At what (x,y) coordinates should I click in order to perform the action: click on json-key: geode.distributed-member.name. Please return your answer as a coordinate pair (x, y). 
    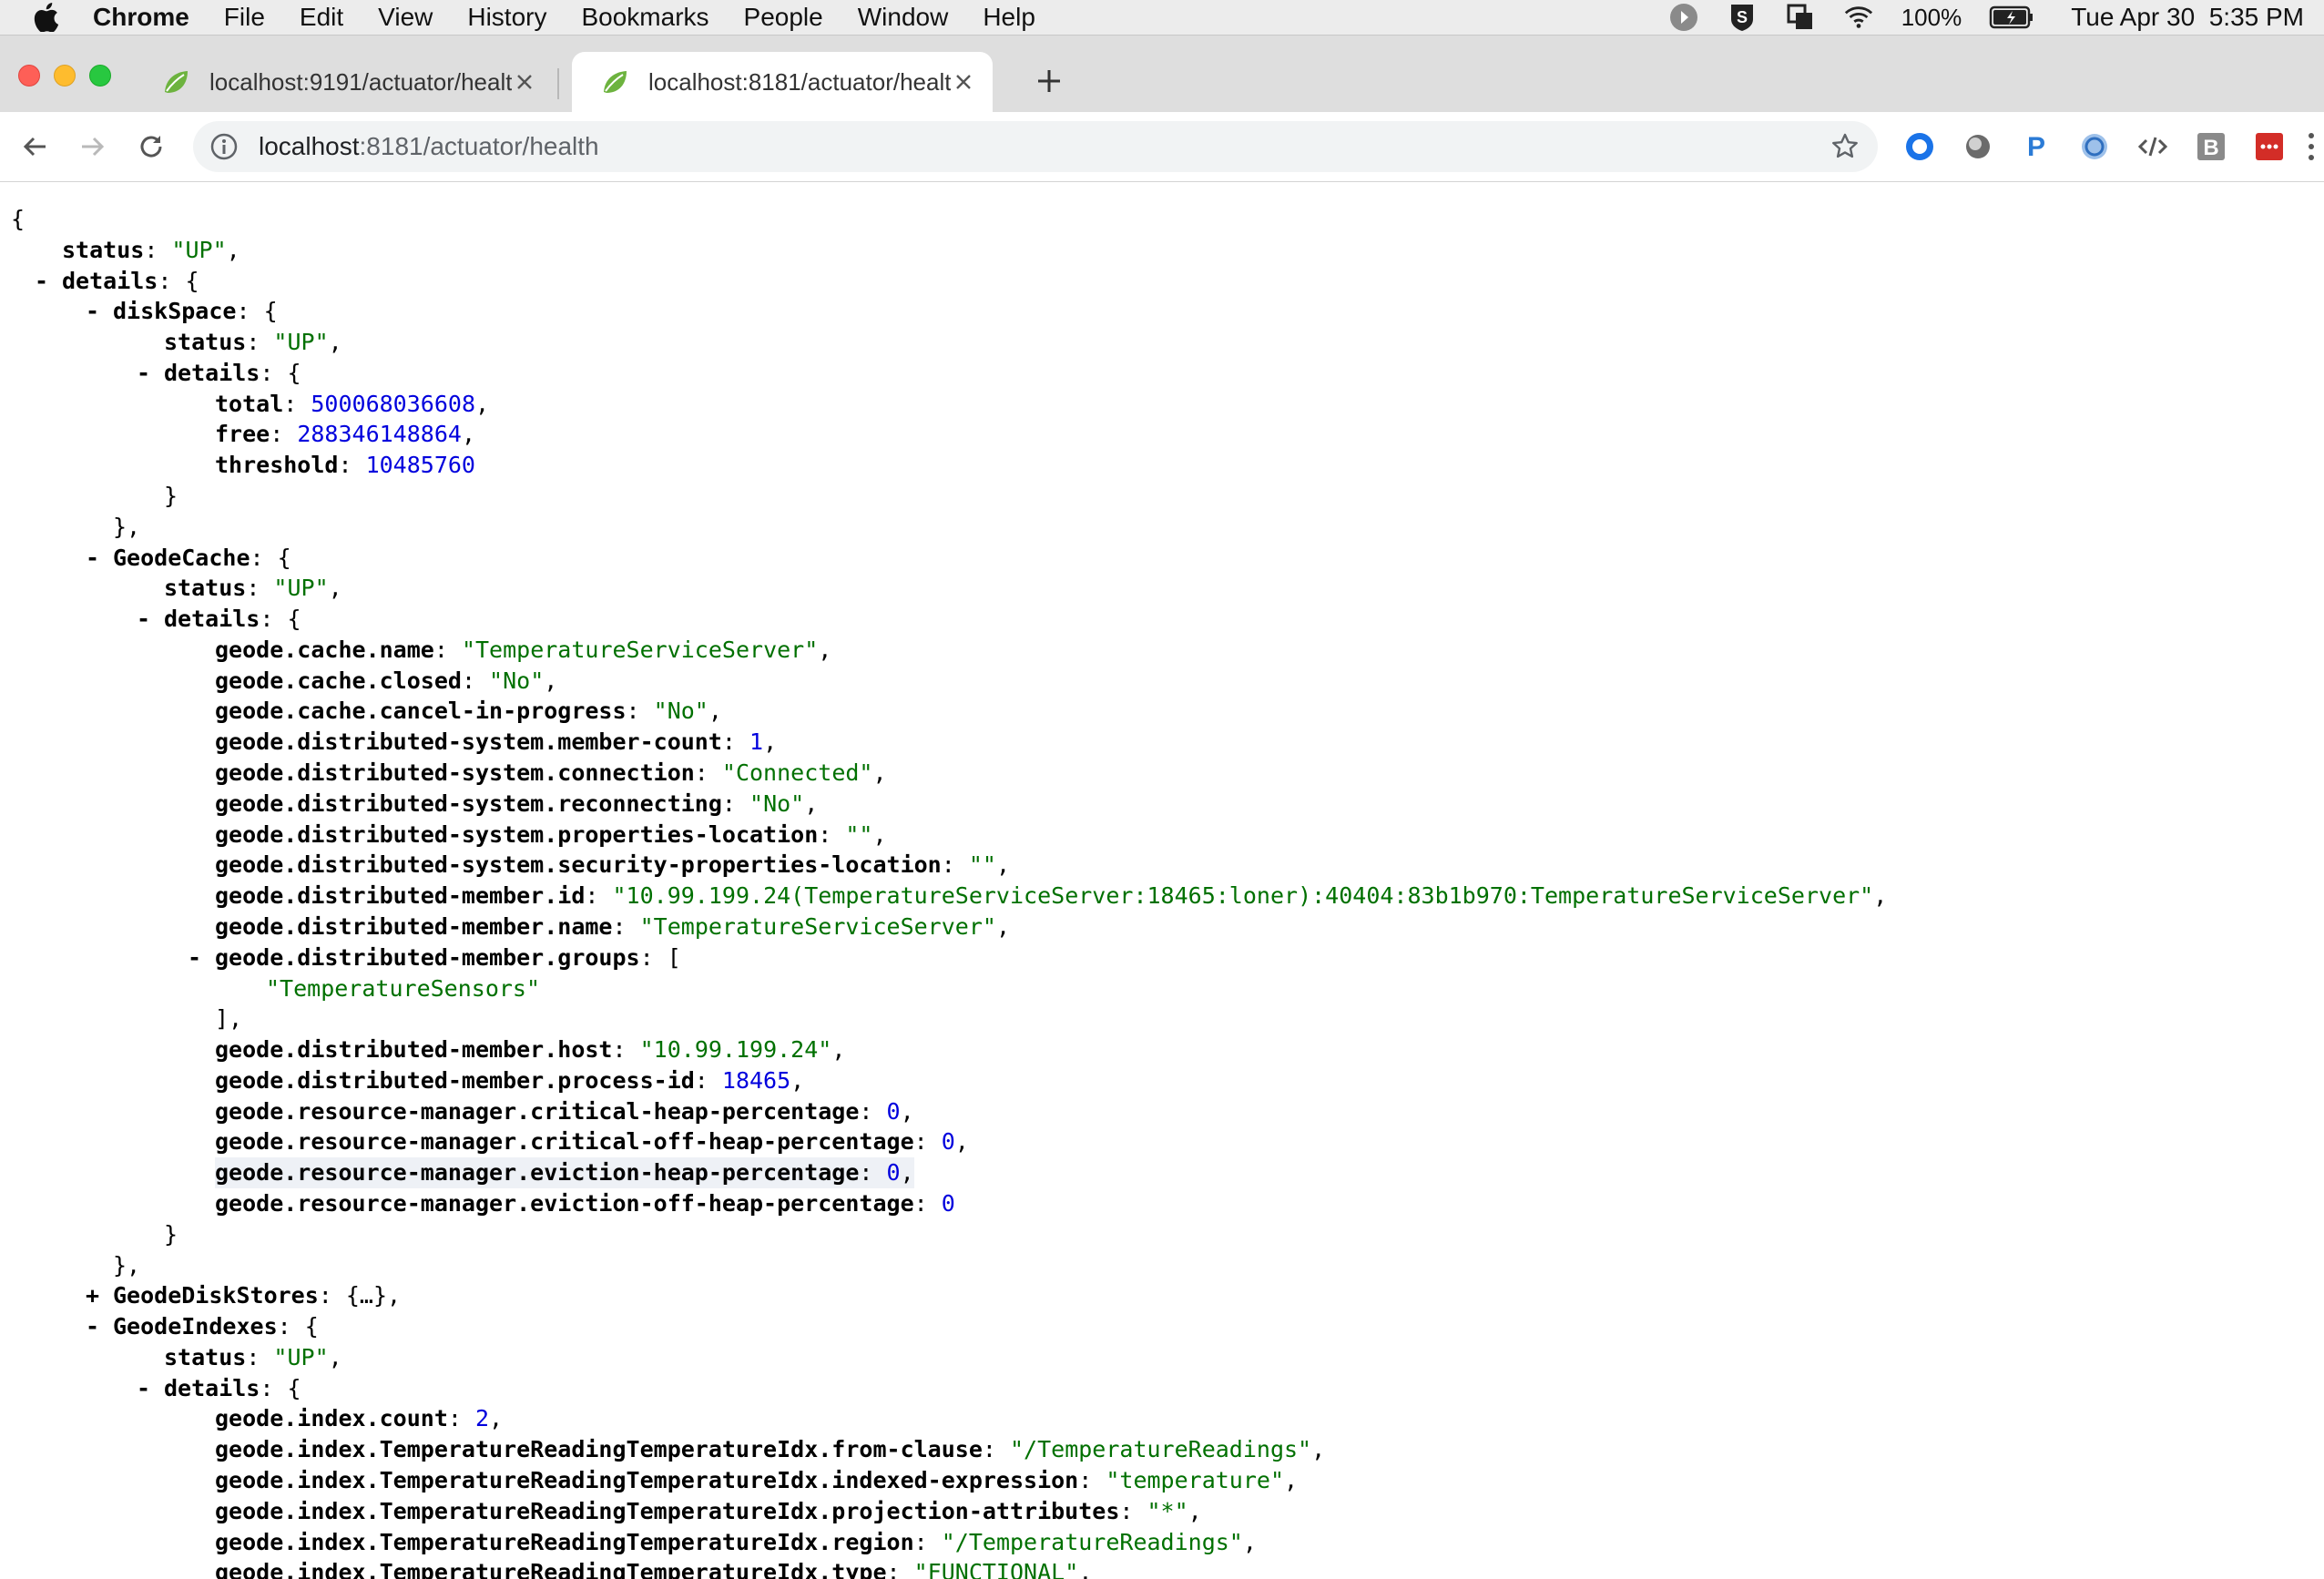
    Looking at the image, I should click on (414, 926).